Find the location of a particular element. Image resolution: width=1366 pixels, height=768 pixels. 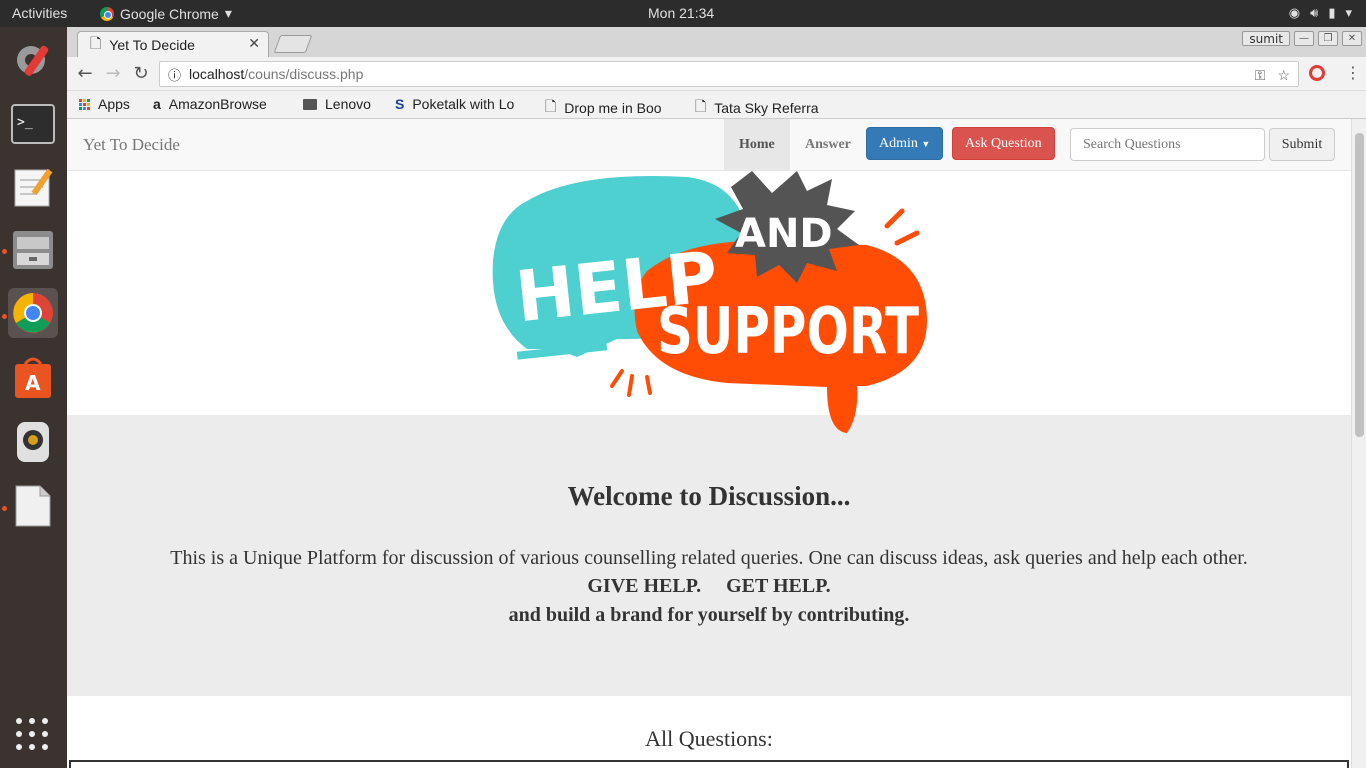

url-host: localhost is located at coordinates (217, 74).